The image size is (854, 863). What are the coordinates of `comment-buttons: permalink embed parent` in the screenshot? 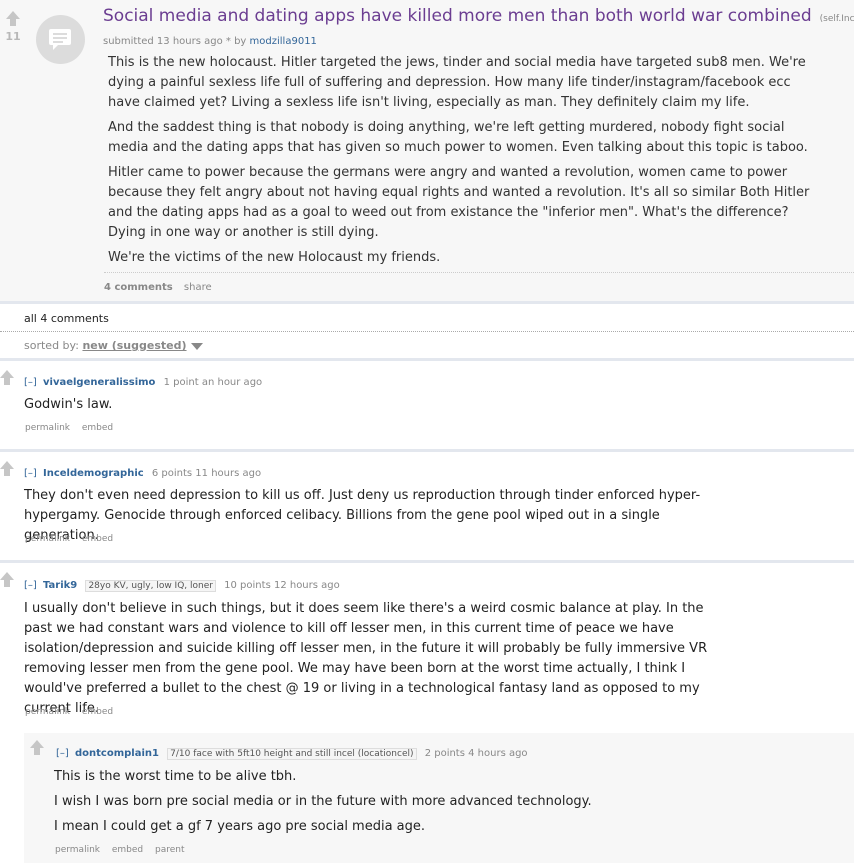 It's located at (124, 850).